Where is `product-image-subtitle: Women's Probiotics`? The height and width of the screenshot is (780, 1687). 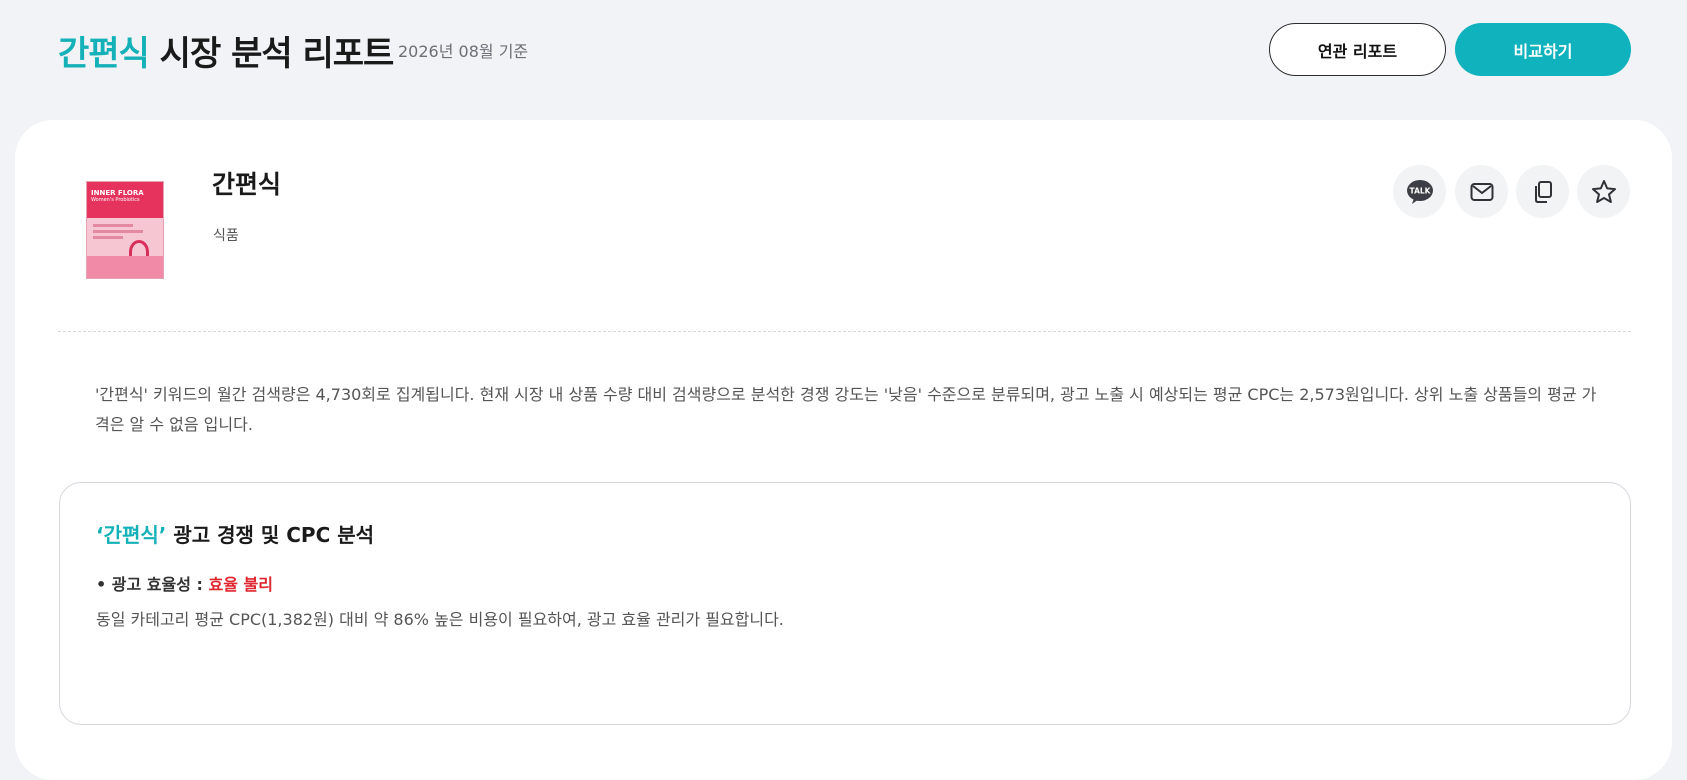 product-image-subtitle: Women's Probiotics is located at coordinates (115, 199).